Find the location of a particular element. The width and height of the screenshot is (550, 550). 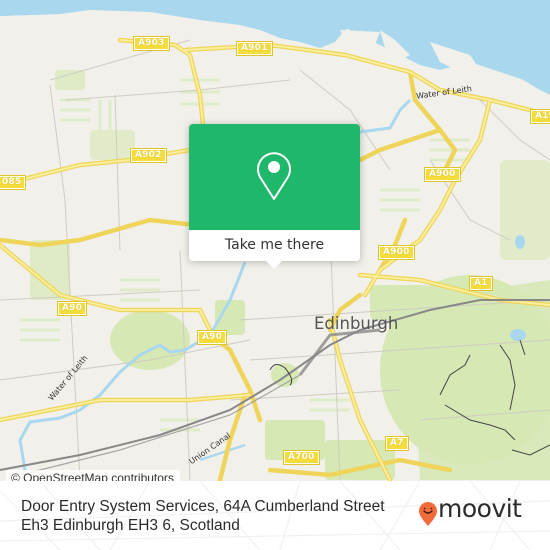

road-label-a90-east: A90 is located at coordinates (212, 337).